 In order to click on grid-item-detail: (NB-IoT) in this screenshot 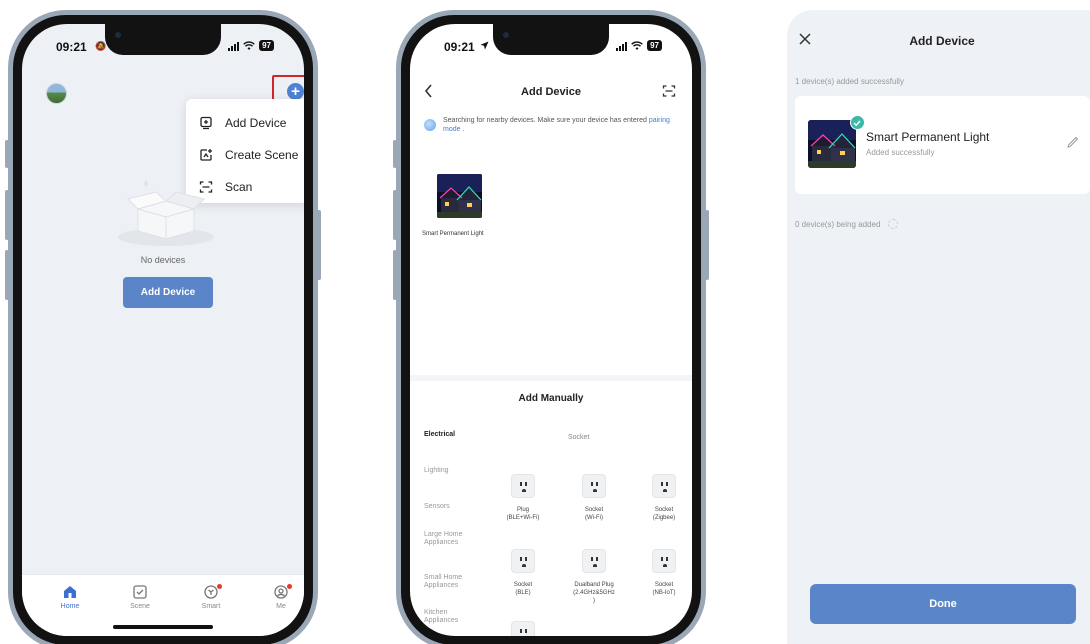, I will do `click(664, 593)`.